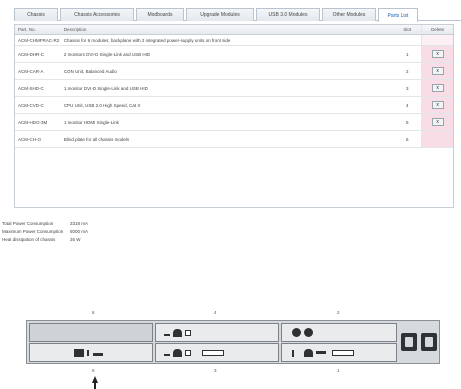 The height and width of the screenshot is (389, 461). Describe the element at coordinates (338, 370) in the screenshot. I see `slot-label: 1` at that location.